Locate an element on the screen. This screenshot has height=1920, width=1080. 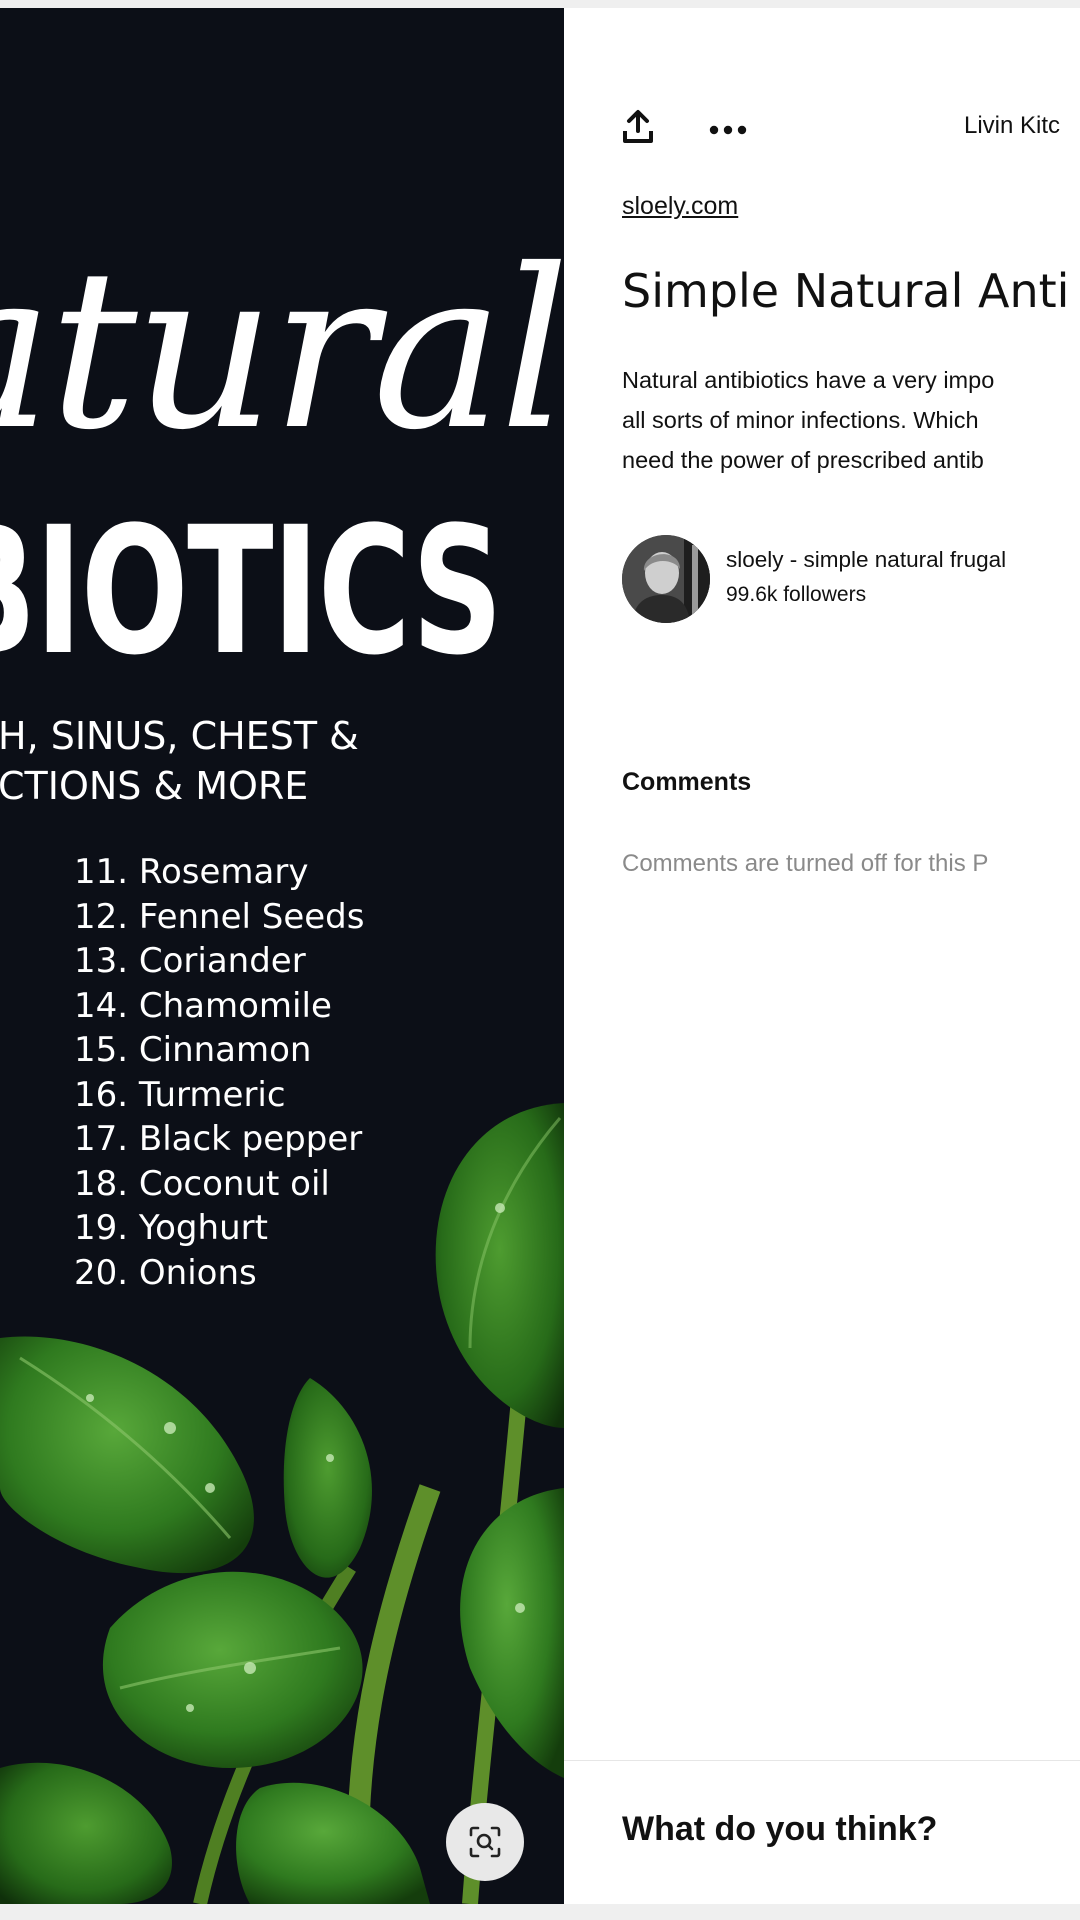
list-item: 20. Onions is located at coordinates (165, 1272).